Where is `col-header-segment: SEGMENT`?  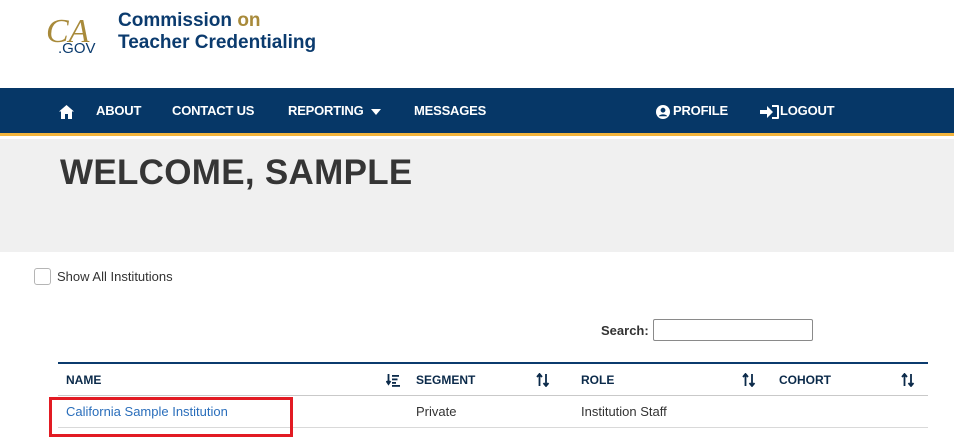
col-header-segment: SEGMENT is located at coordinates (445, 380).